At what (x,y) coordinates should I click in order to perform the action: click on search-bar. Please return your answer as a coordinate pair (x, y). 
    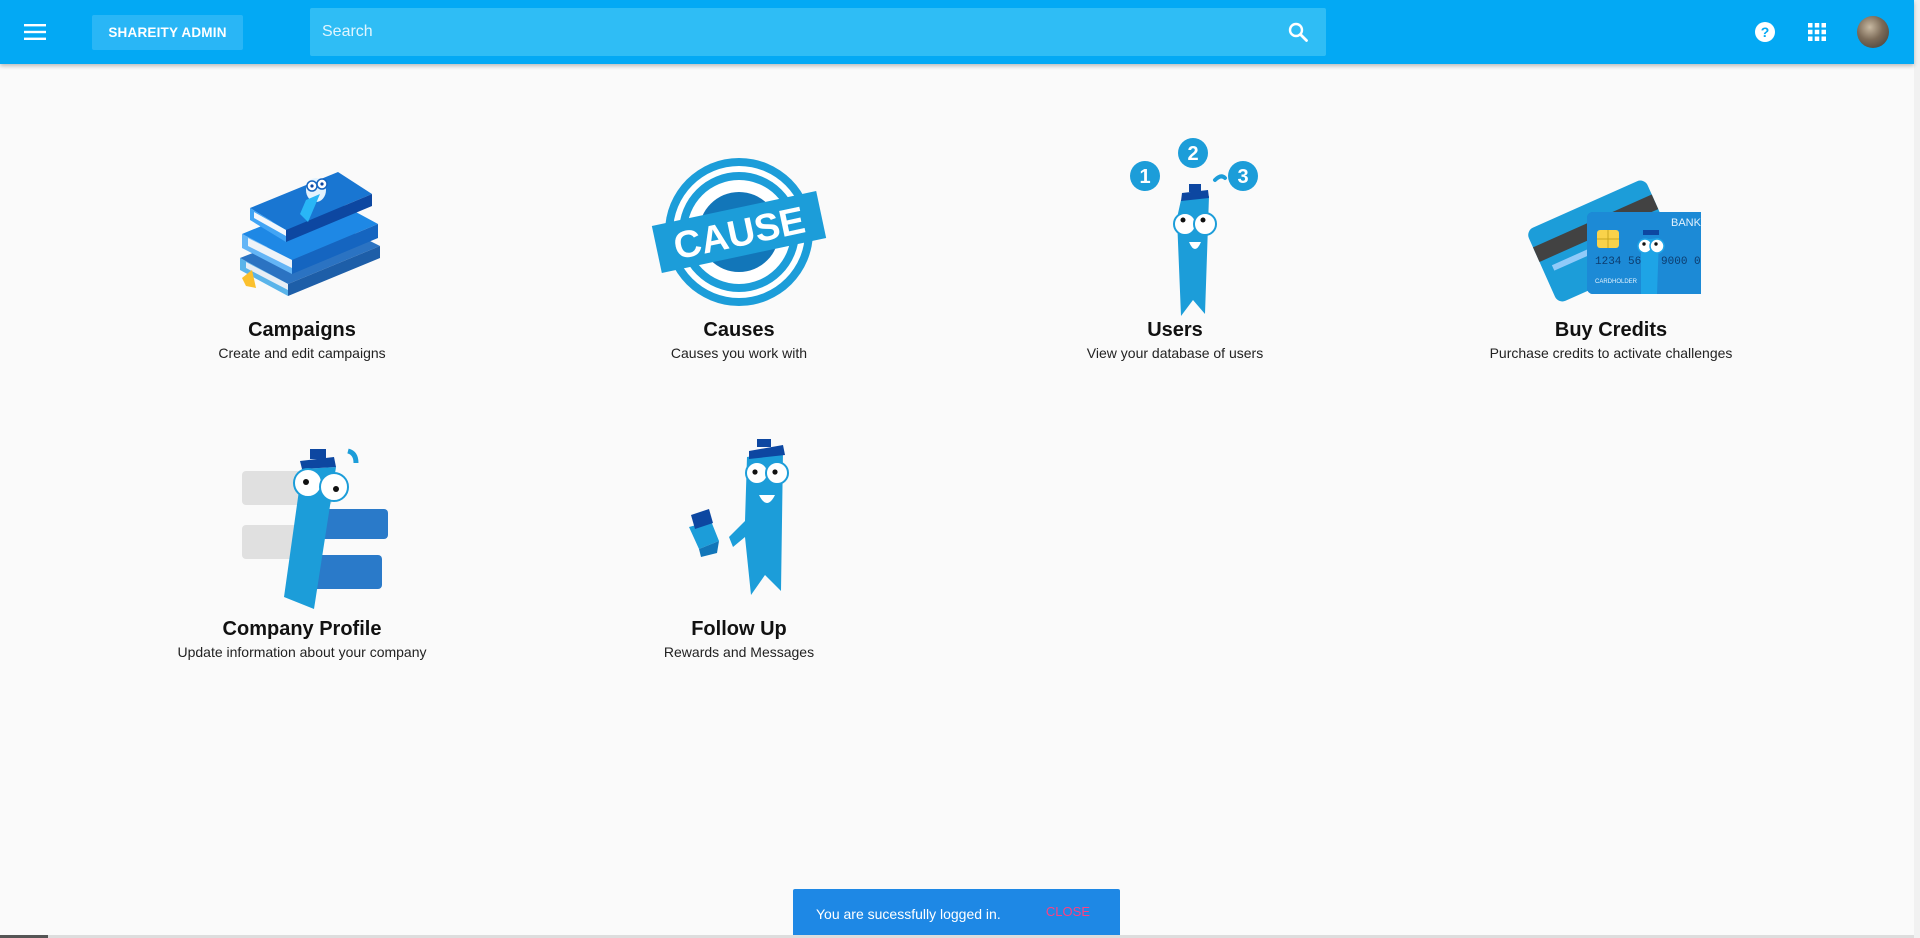
    Looking at the image, I should click on (818, 32).